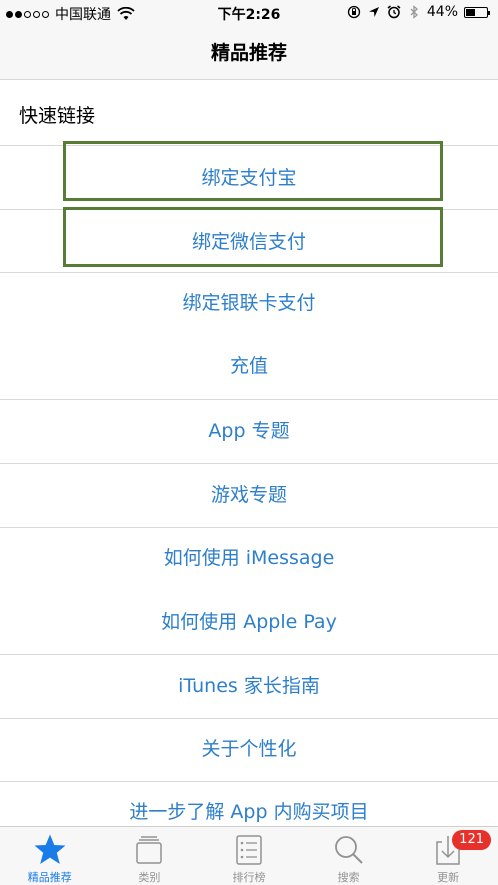 The height and width of the screenshot is (885, 498). What do you see at coordinates (57, 116) in the screenshot?
I see `section-title: 快速链接` at bounding box center [57, 116].